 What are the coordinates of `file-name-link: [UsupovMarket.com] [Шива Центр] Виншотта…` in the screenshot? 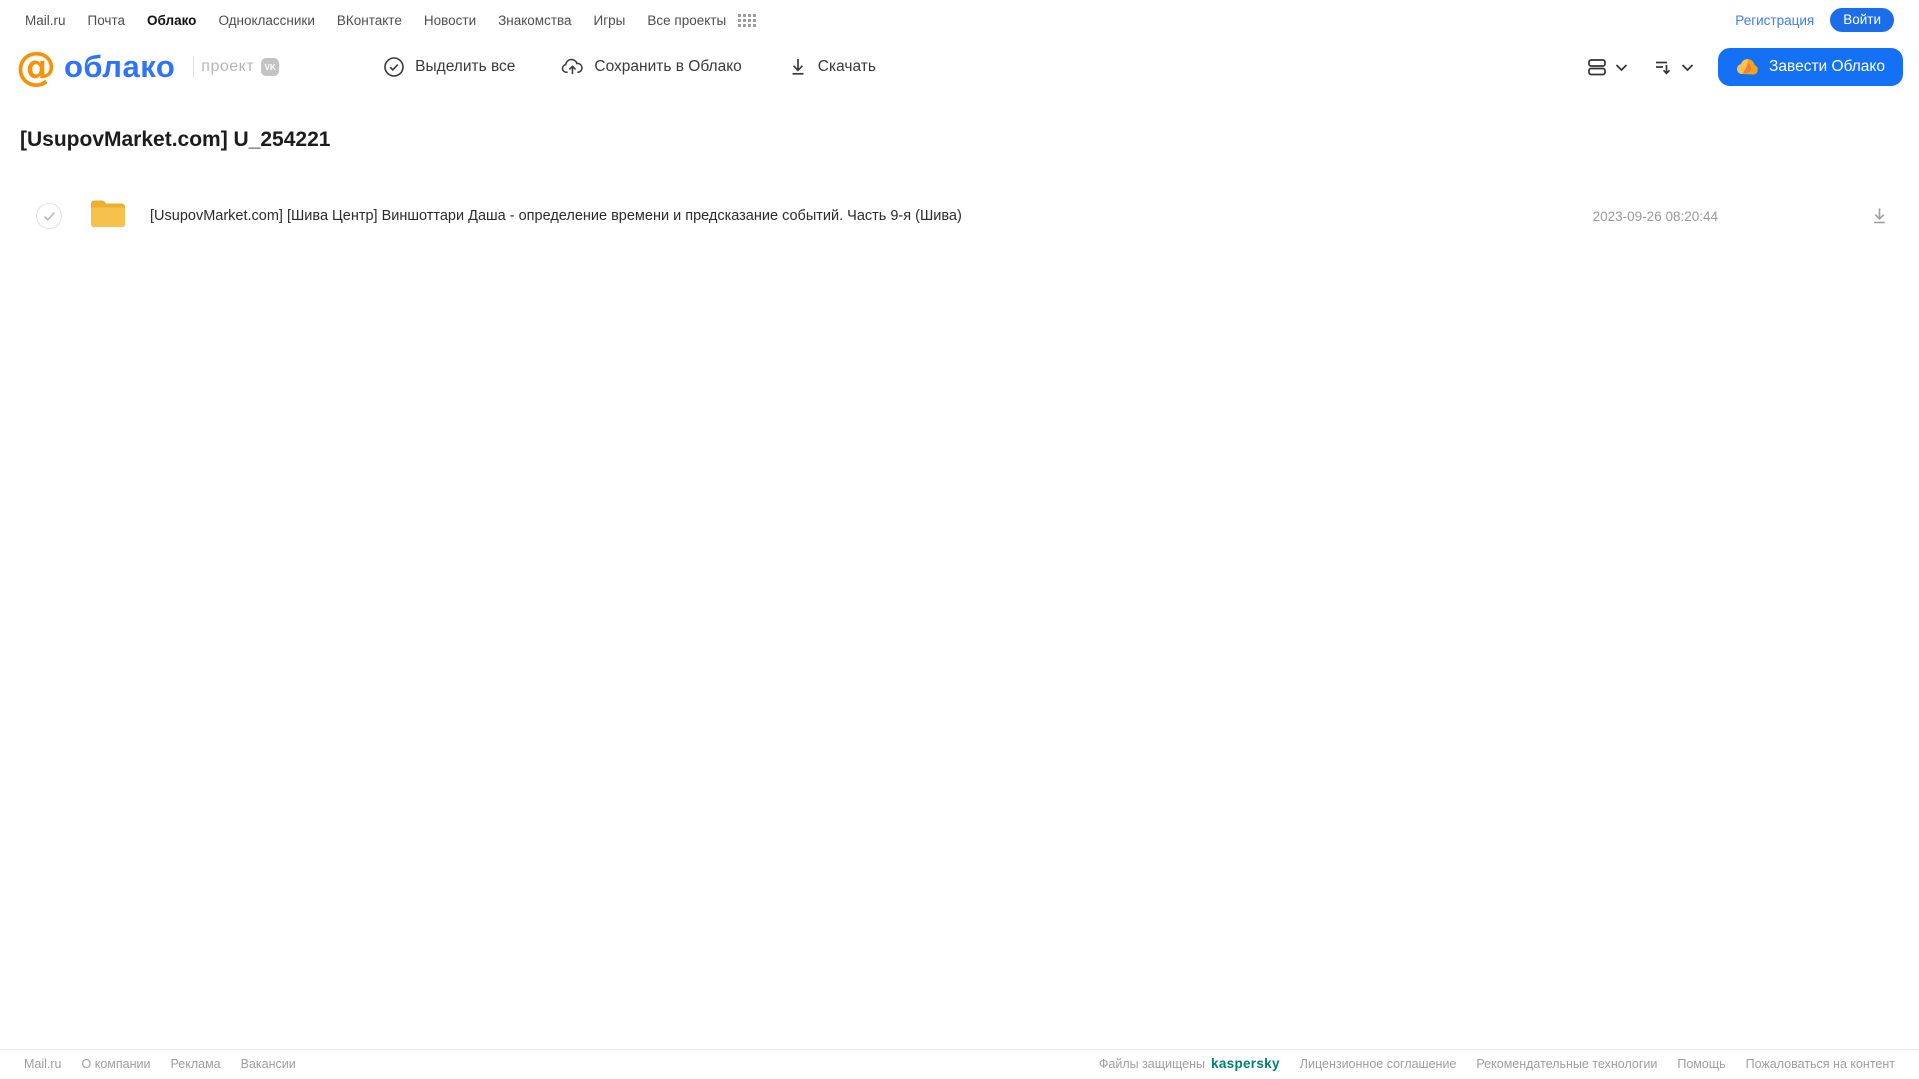 It's located at (871, 216).